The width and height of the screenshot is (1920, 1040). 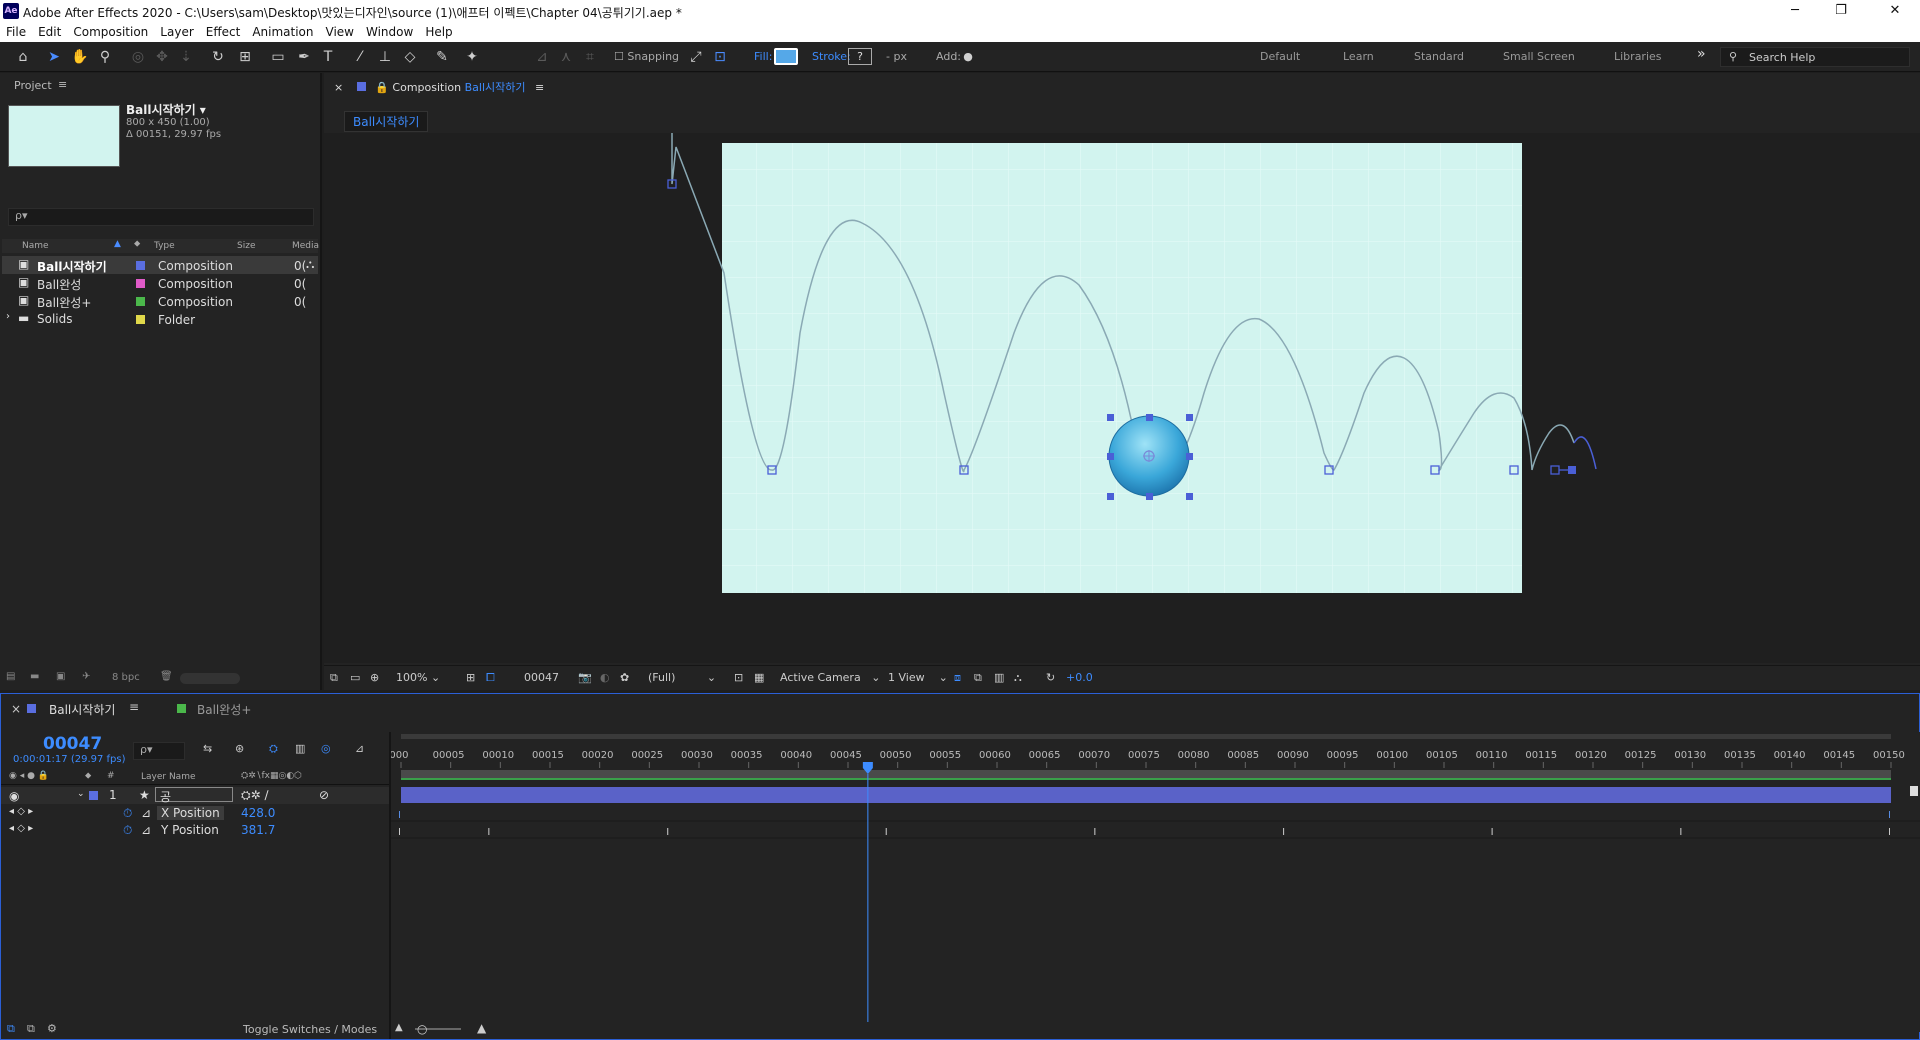 What do you see at coordinates (1079, 677) in the screenshot?
I see `exposure-value: +0.0` at bounding box center [1079, 677].